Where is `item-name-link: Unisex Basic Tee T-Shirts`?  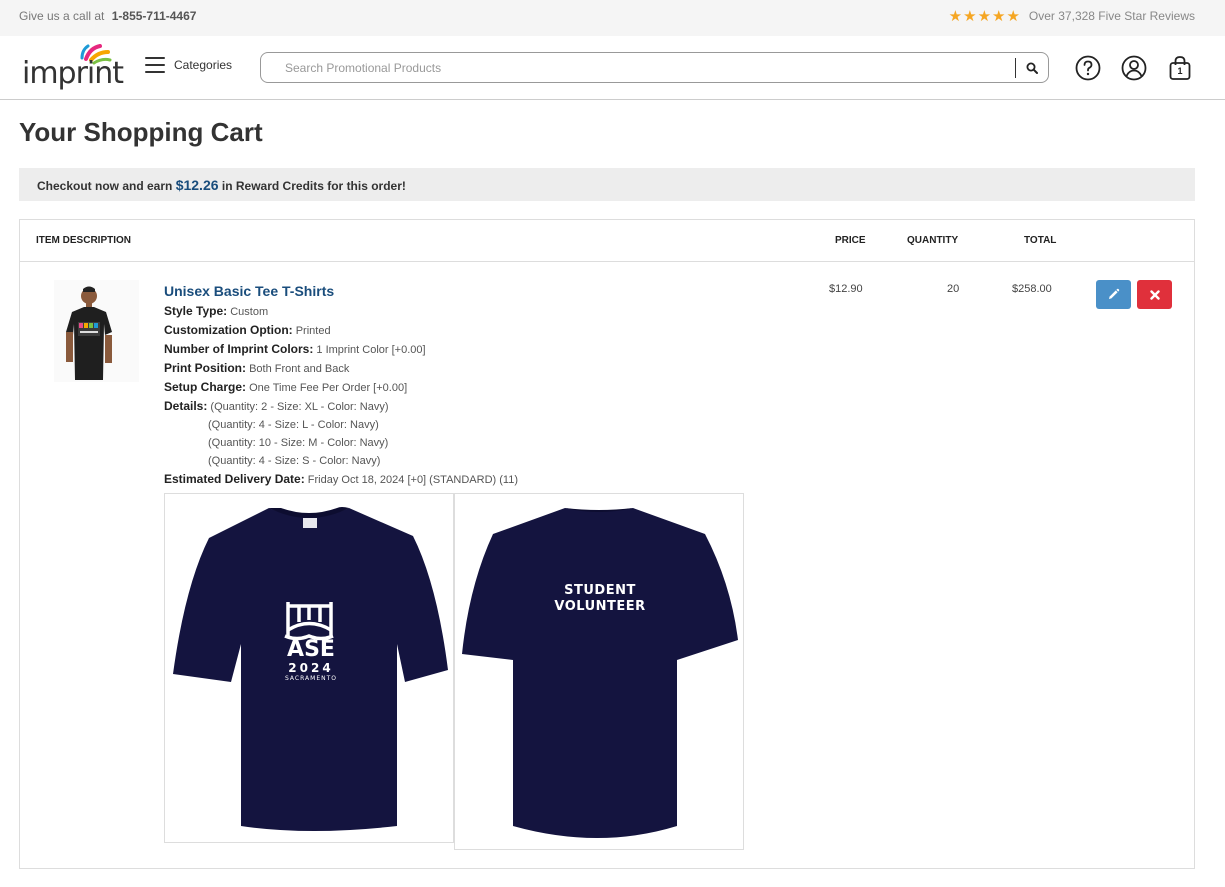
item-name-link: Unisex Basic Tee T-Shirts is located at coordinates (249, 291).